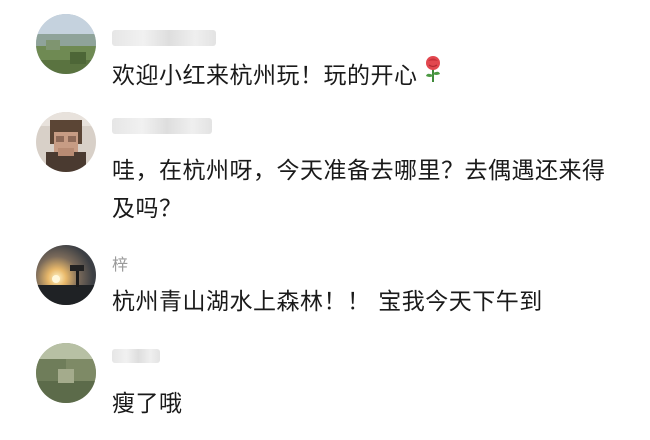 The height and width of the screenshot is (440, 650). What do you see at coordinates (265, 76) in the screenshot?
I see `comment-text: 欢迎小红来杭州玩！玩的开心` at bounding box center [265, 76].